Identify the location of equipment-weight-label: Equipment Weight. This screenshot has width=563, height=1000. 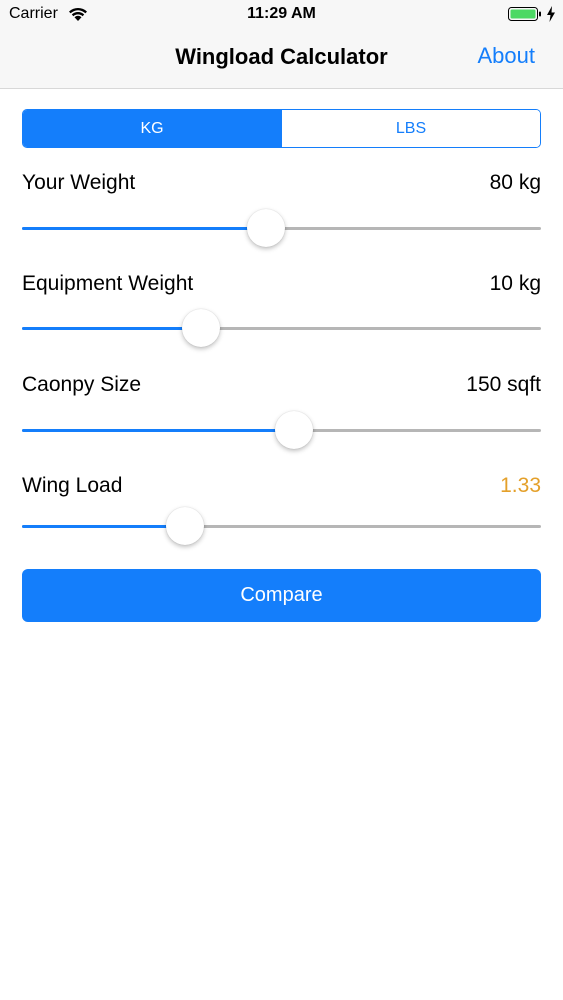
(108, 283).